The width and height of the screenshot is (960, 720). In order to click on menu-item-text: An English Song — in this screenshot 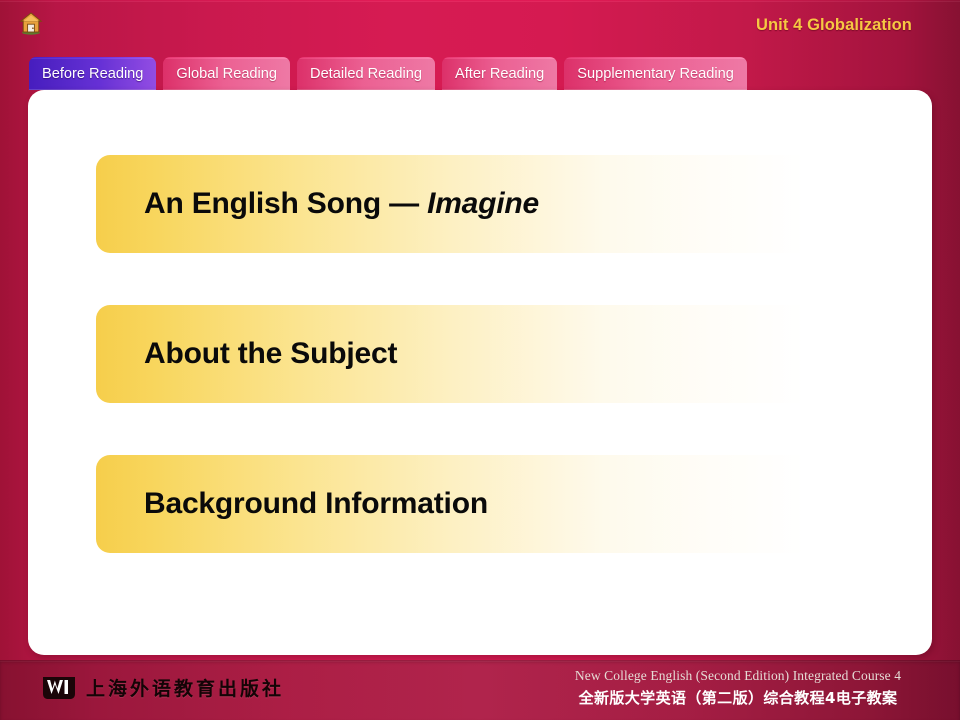, I will do `click(286, 203)`.